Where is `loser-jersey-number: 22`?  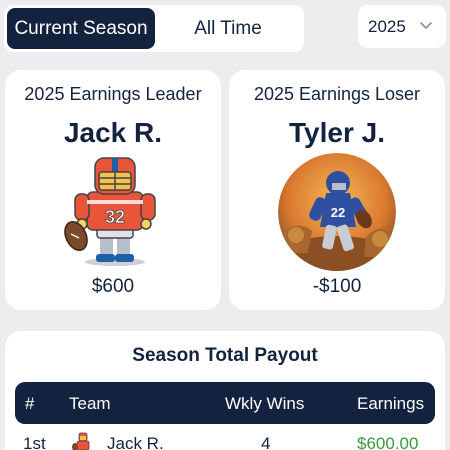
loser-jersey-number: 22 is located at coordinates (338, 212).